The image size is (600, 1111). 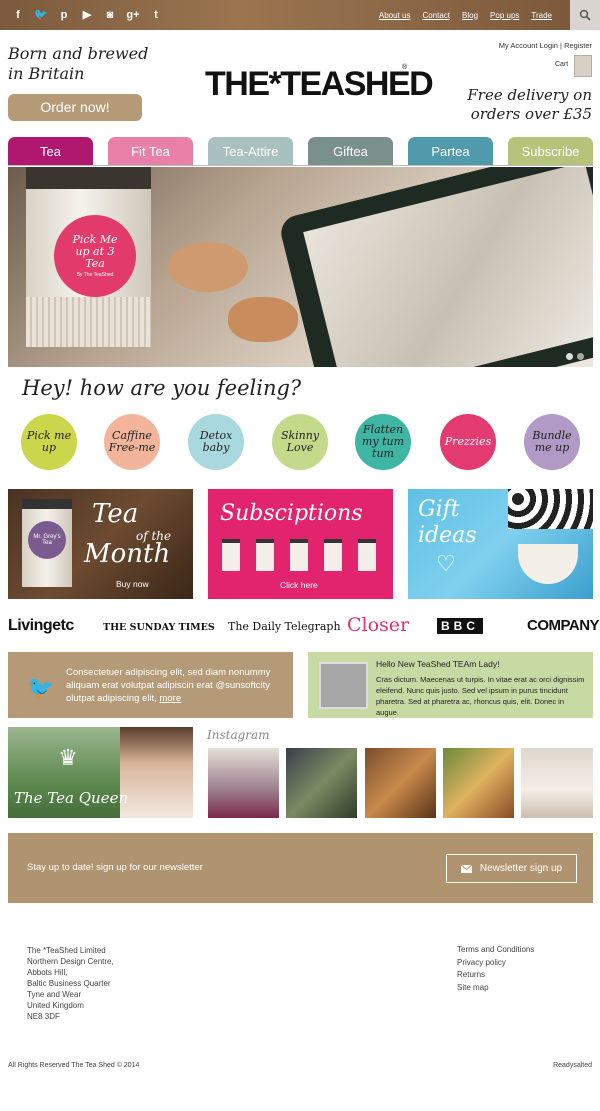 I want to click on coaster-image, so click(x=208, y=267).